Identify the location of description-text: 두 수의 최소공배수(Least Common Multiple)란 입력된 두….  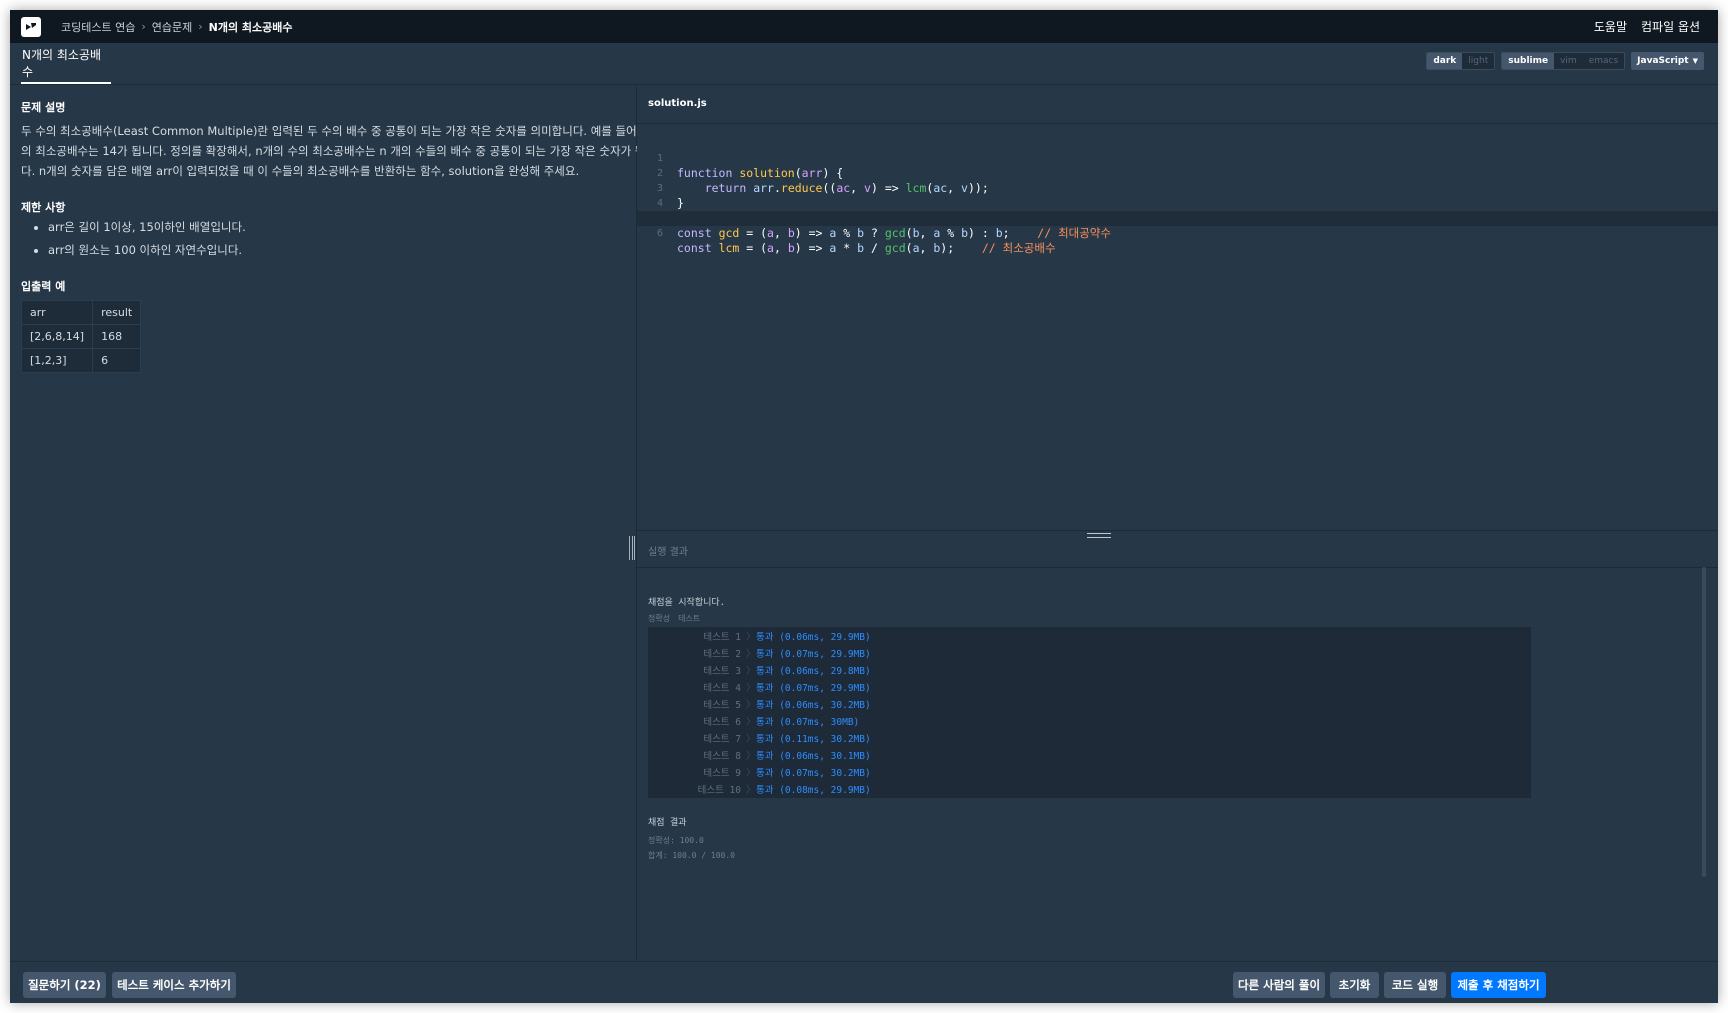
(345, 151).